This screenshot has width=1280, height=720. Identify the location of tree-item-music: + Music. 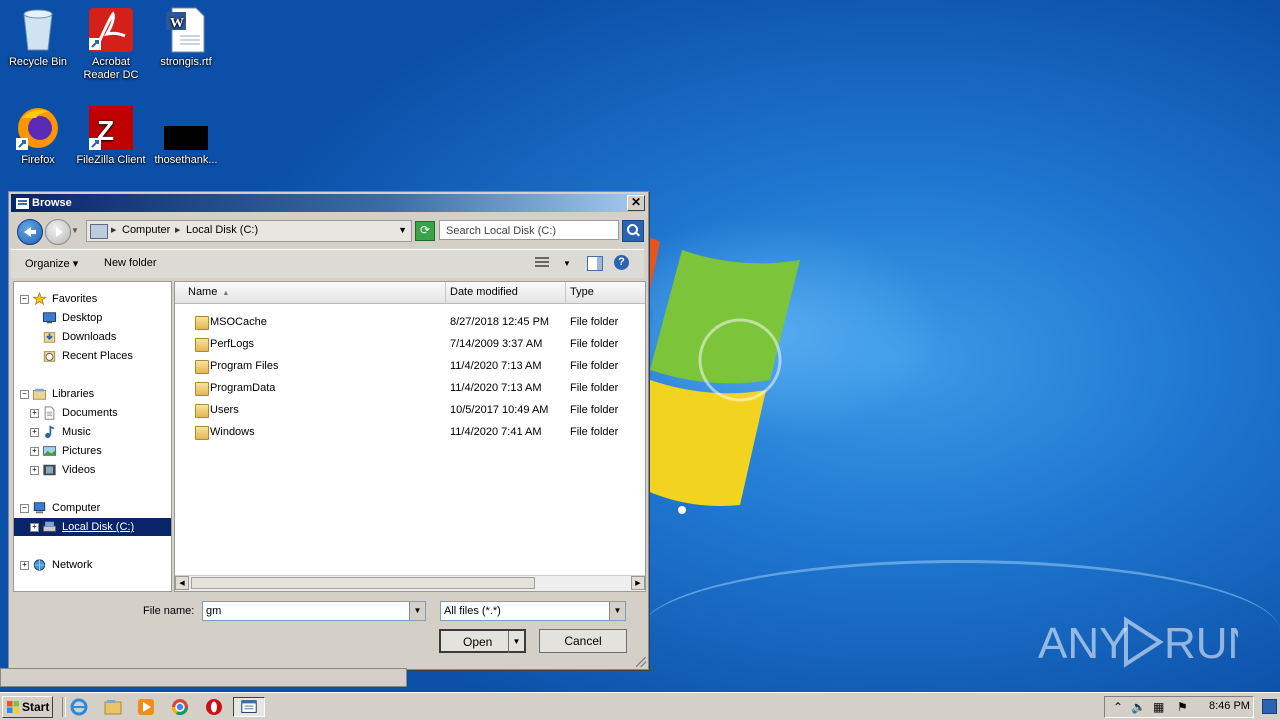
(92, 432).